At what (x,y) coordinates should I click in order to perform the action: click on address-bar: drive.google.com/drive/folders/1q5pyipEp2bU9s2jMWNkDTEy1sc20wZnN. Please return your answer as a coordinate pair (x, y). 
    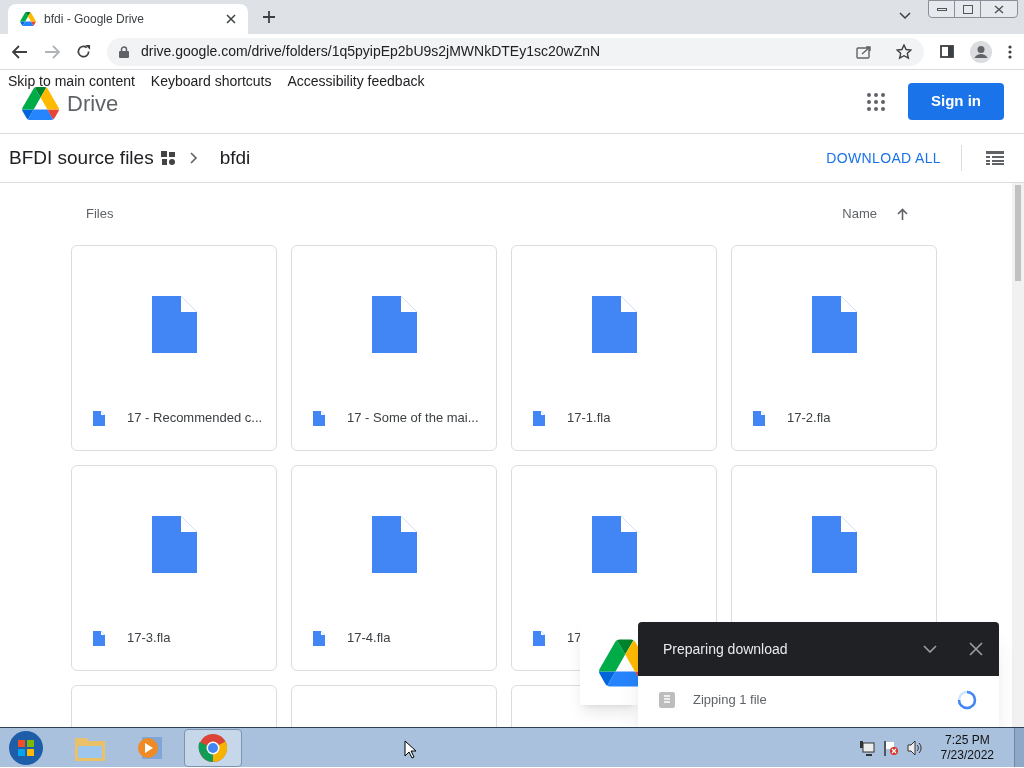
    Looking at the image, I should click on (515, 51).